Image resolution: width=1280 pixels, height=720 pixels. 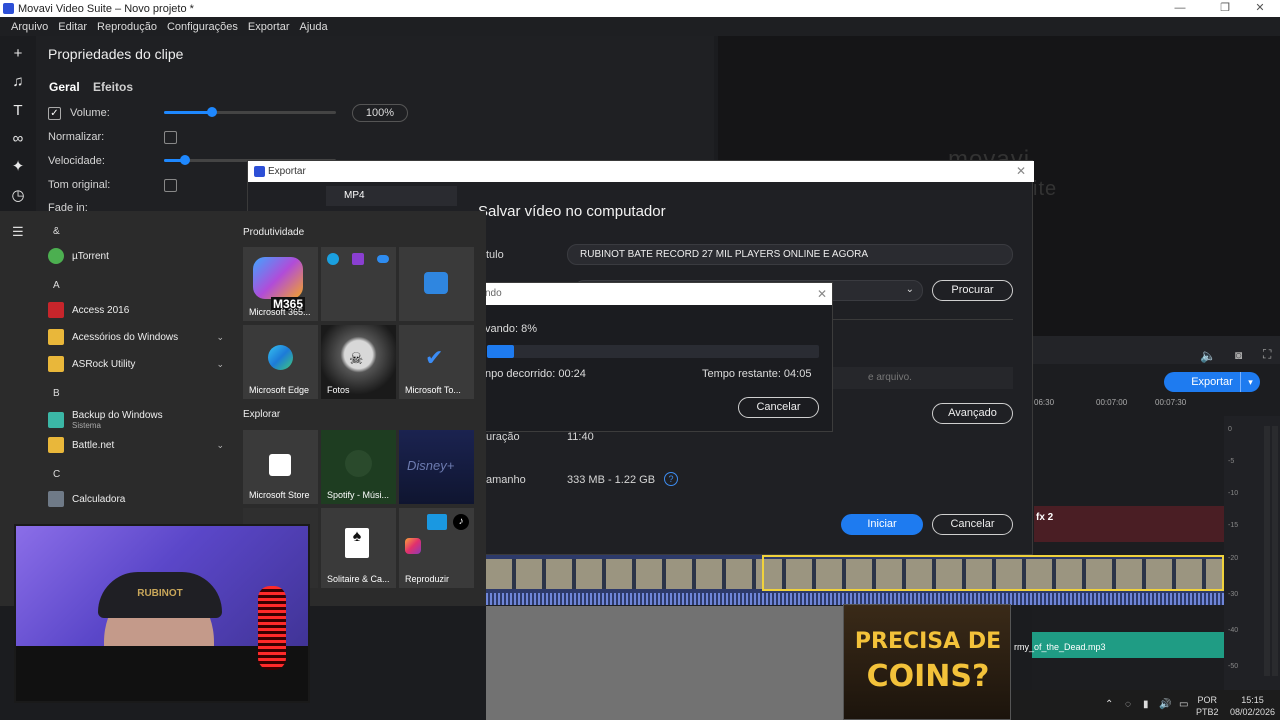 I want to click on transitions-icon: ∞, so click(x=18, y=139).